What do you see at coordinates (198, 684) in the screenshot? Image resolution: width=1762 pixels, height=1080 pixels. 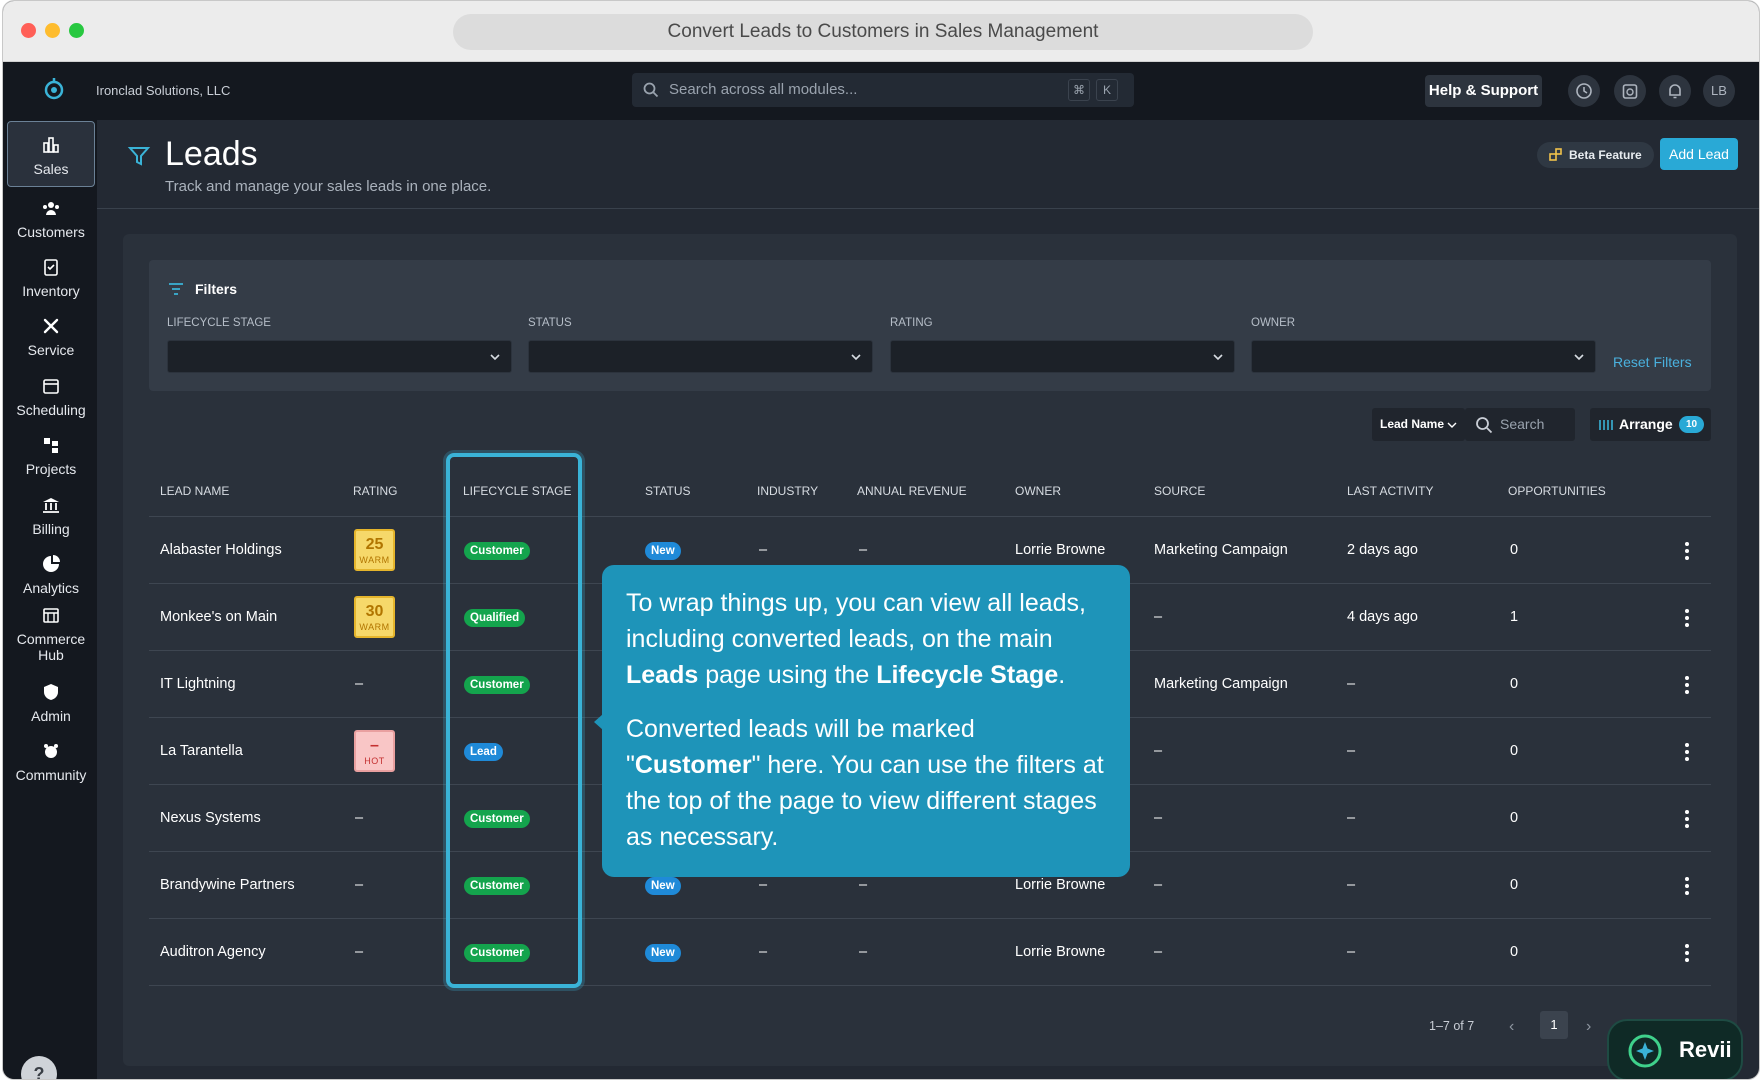 I see `lead-name-cell: IT Lightning` at bounding box center [198, 684].